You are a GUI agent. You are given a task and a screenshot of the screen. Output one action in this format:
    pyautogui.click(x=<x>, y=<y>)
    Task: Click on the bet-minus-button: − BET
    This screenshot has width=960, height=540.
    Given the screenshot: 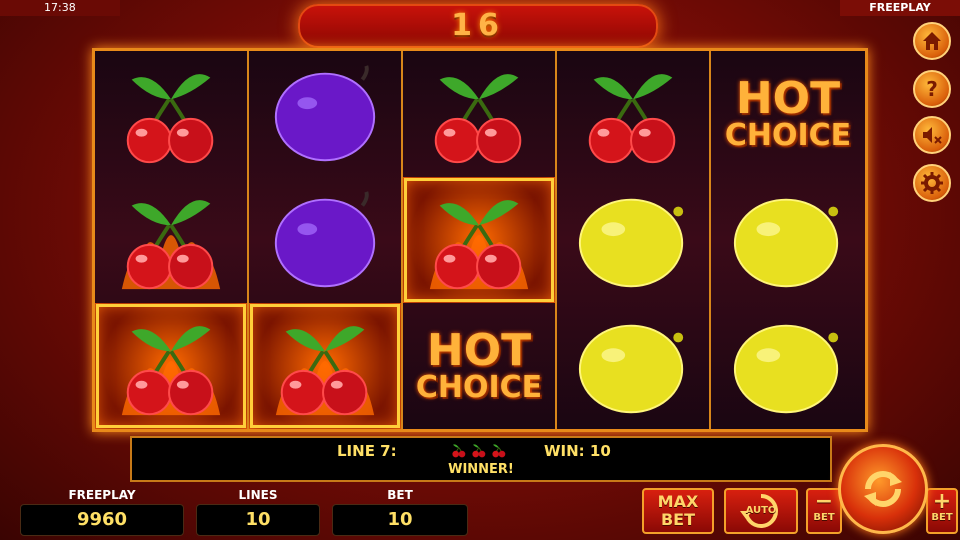 What is the action you would take?
    pyautogui.click(x=824, y=511)
    